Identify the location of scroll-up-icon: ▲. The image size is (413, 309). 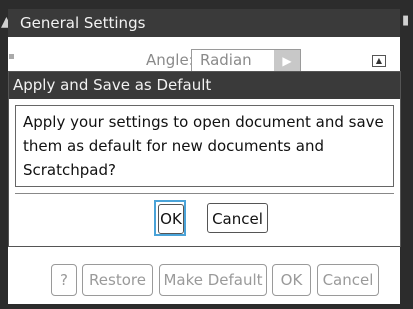
(379, 61).